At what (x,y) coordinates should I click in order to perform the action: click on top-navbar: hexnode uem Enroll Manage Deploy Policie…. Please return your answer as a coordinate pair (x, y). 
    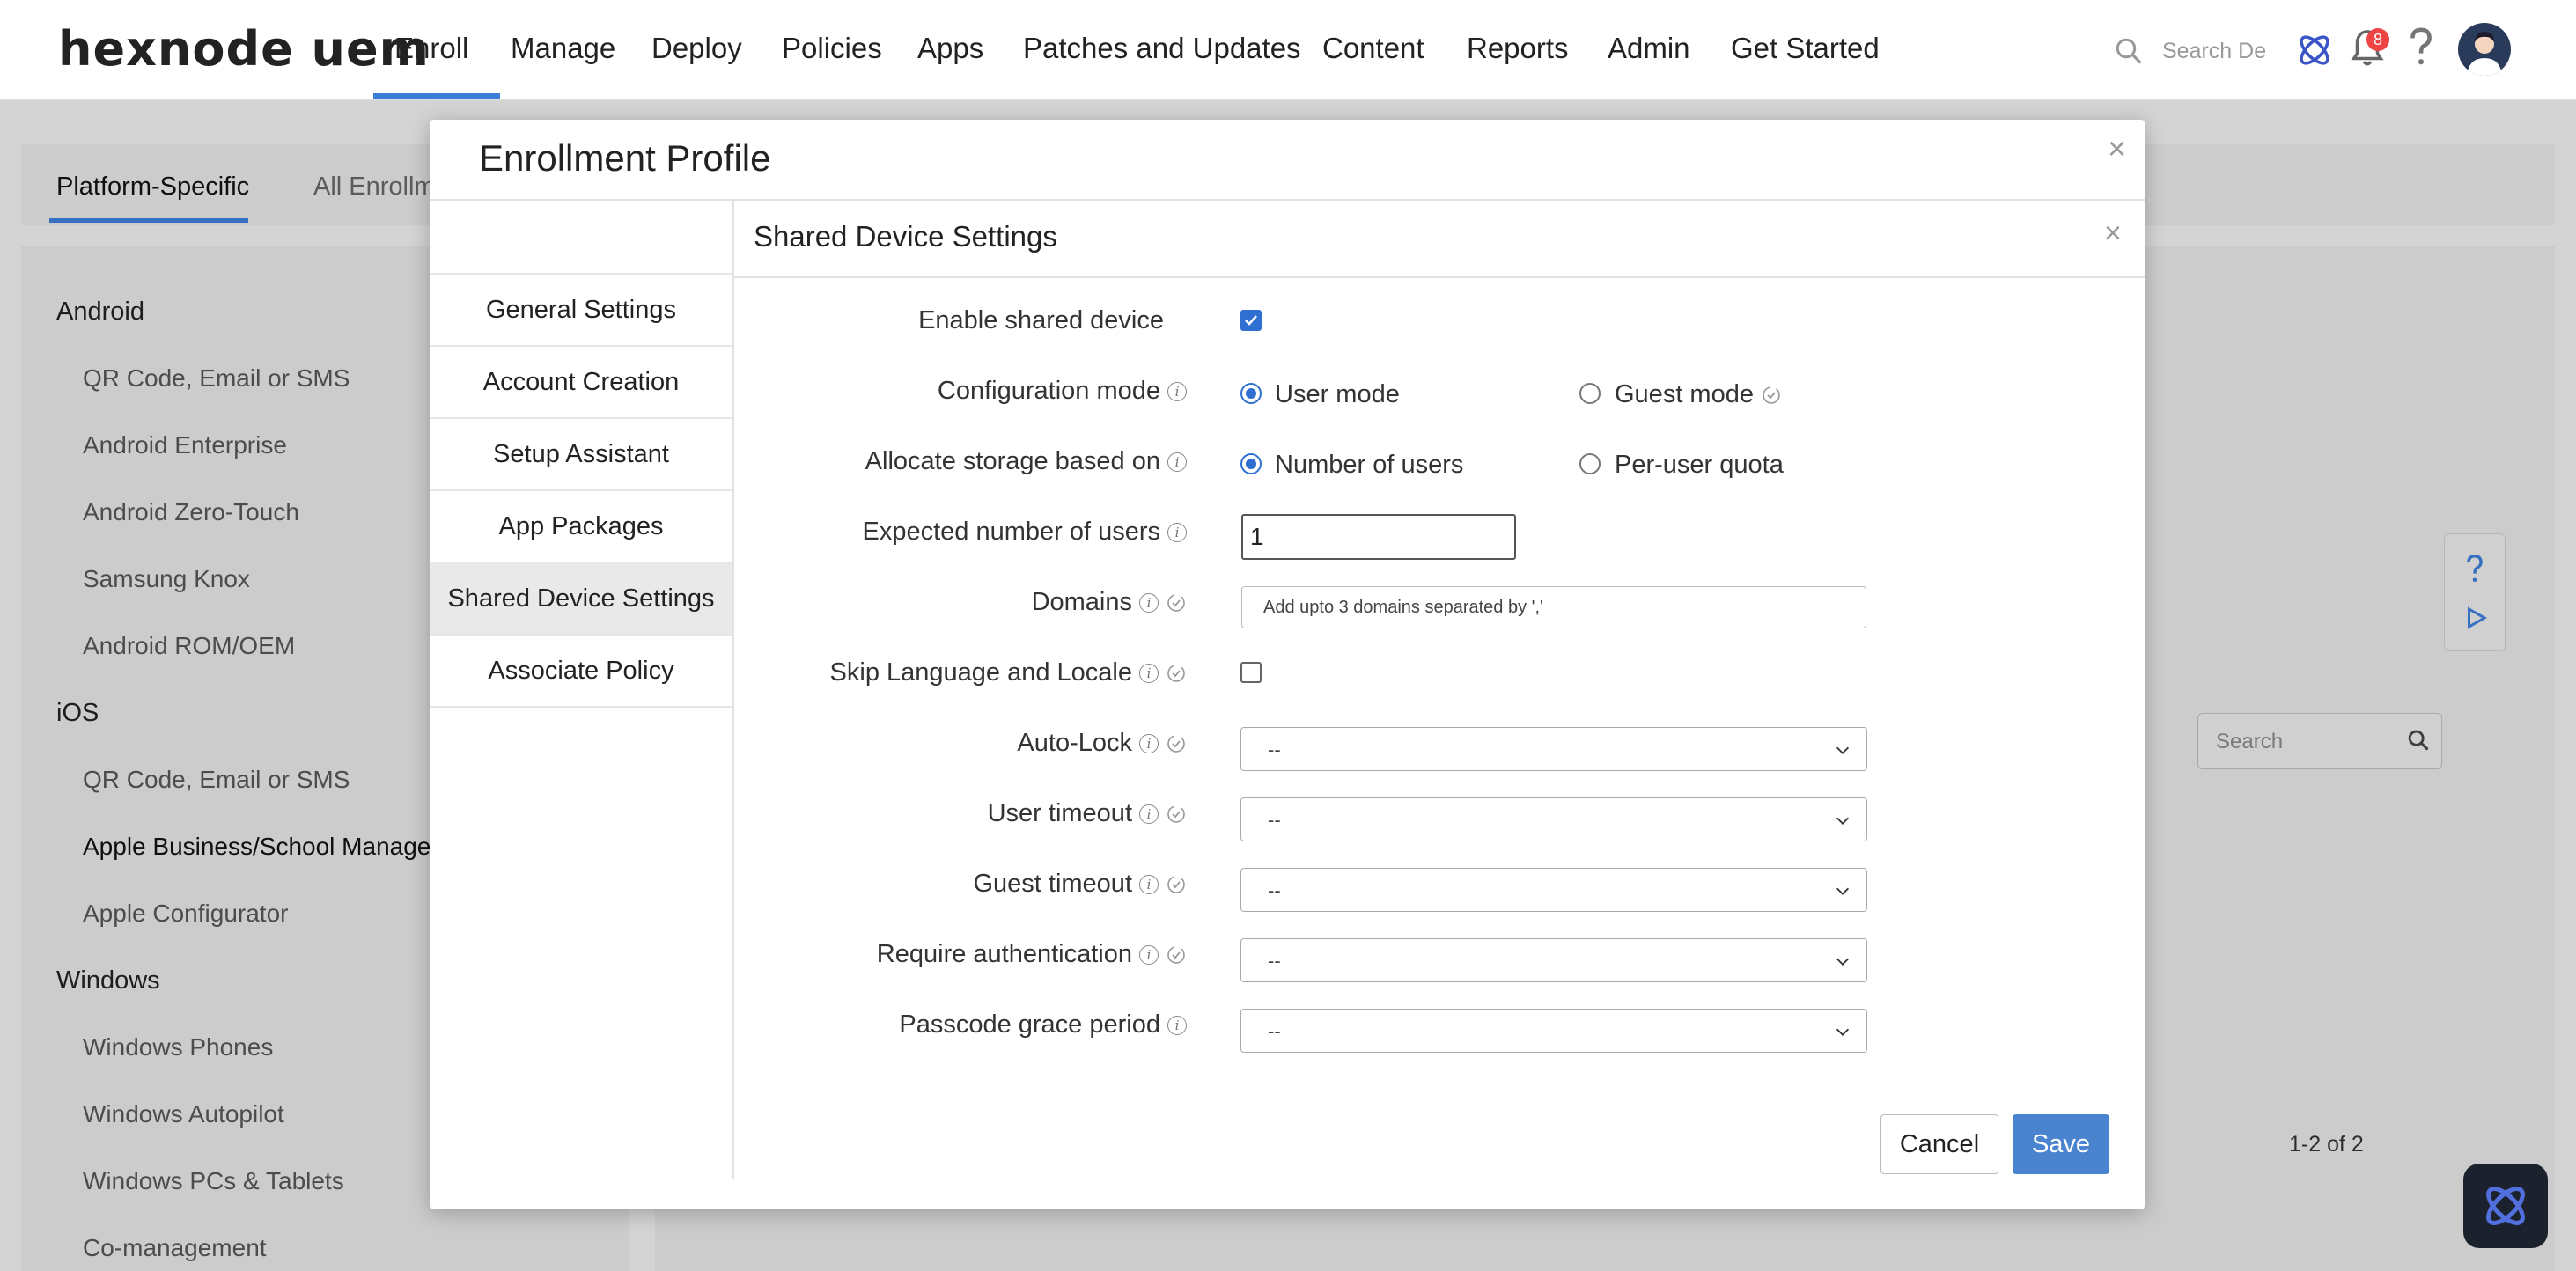
    Looking at the image, I should click on (1288, 50).